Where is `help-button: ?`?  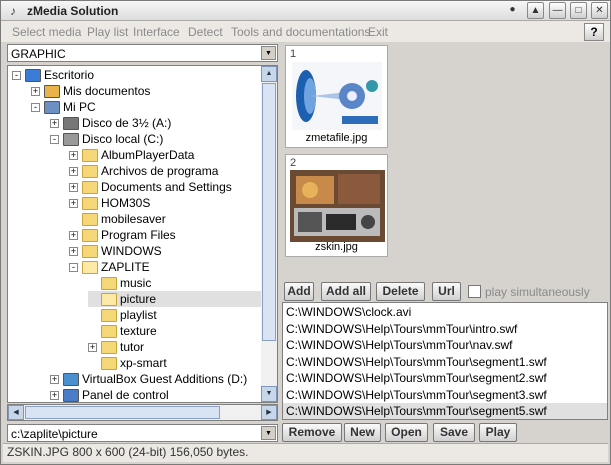
help-button: ? is located at coordinates (594, 32).